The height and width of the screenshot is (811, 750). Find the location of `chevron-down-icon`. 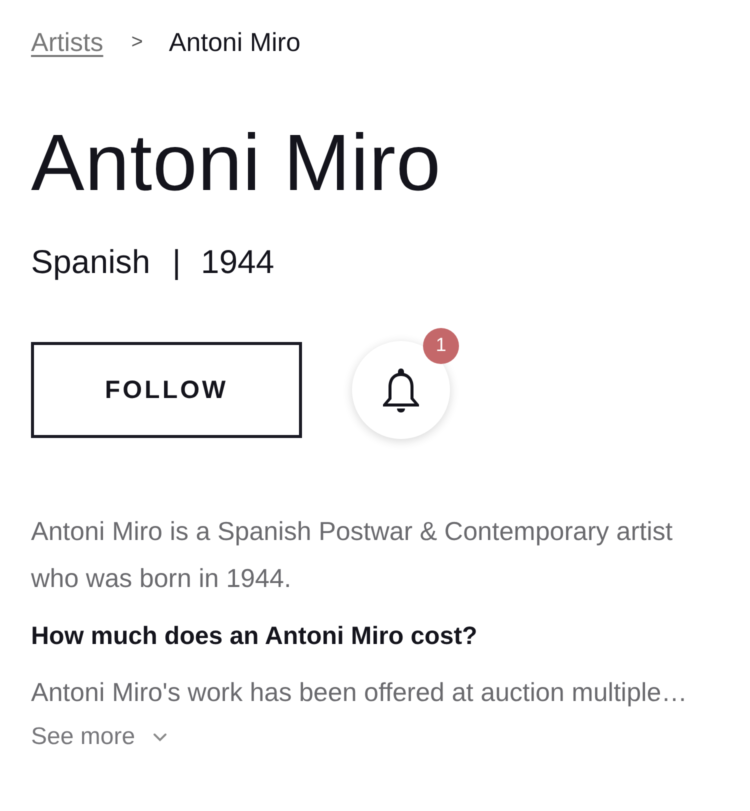

chevron-down-icon is located at coordinates (160, 737).